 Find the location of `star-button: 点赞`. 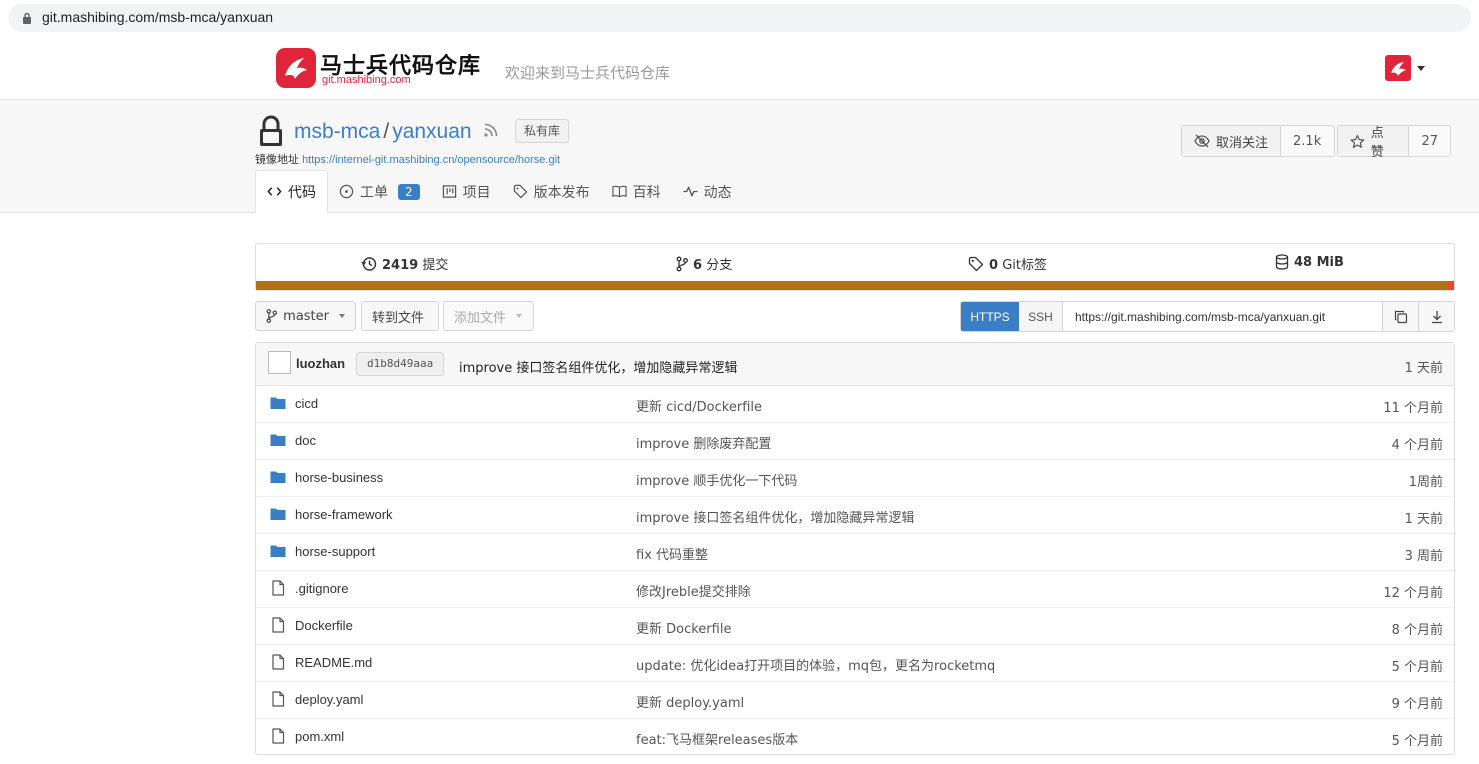

star-button: 点赞 is located at coordinates (1374, 143).